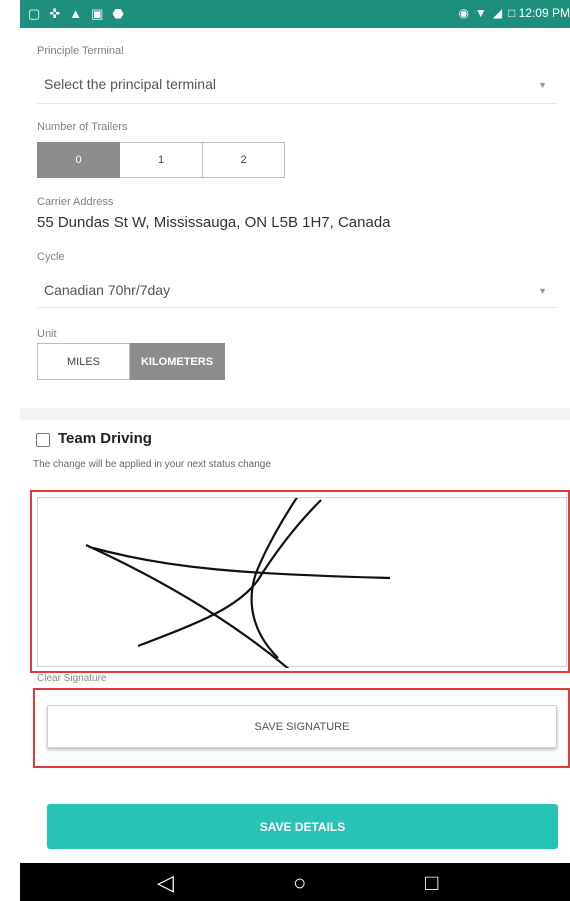 This screenshot has width=570, height=901. What do you see at coordinates (497, 13) in the screenshot?
I see `signal-icon: ◢` at bounding box center [497, 13].